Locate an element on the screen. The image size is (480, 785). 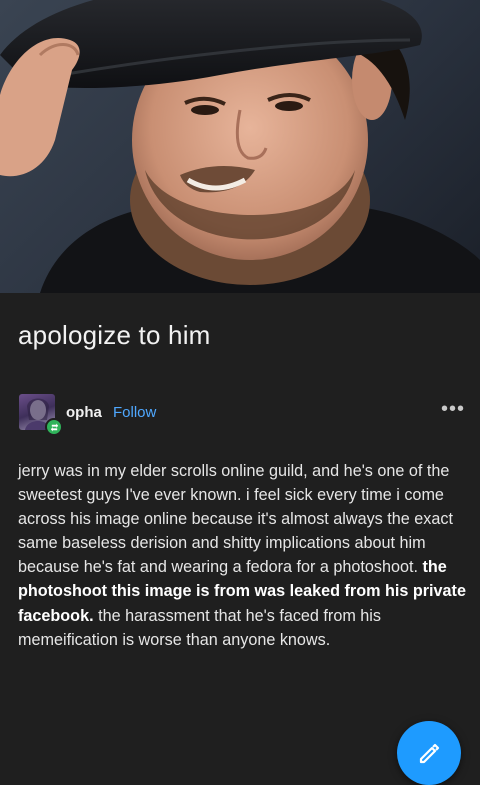
author-avatar is located at coordinates (41, 415).